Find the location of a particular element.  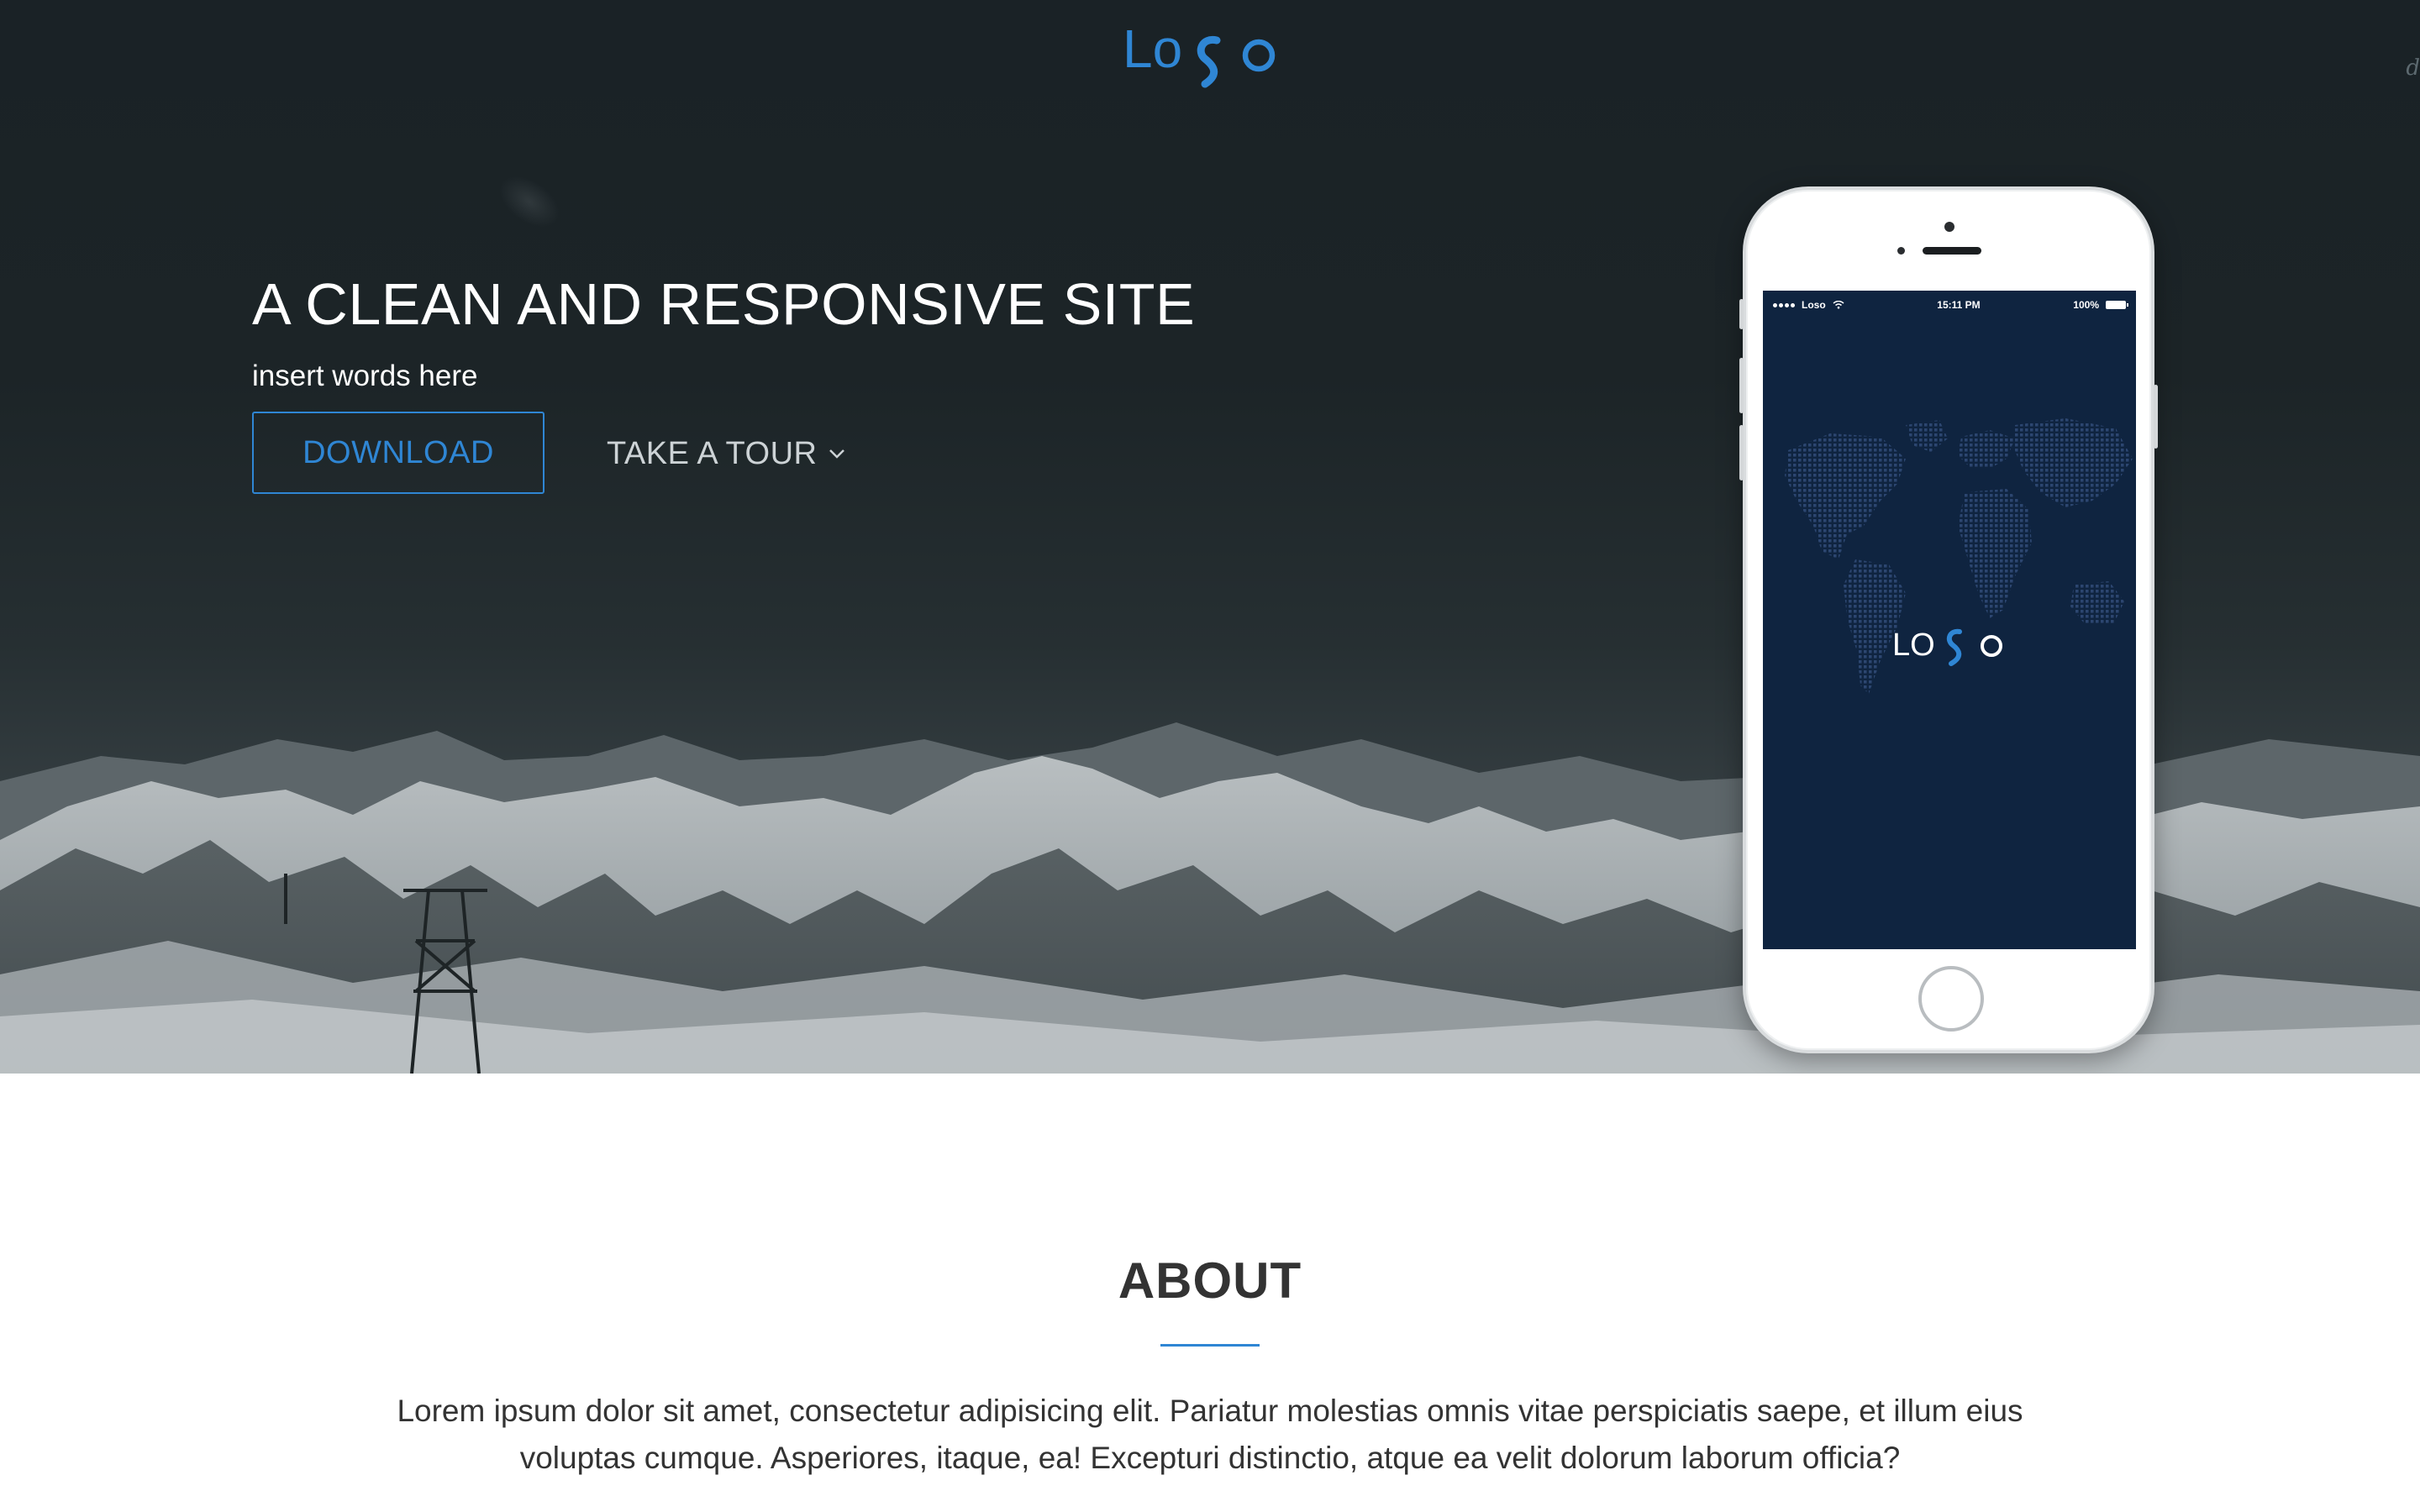

phone-mockup: Loso 15:11 PM 100% LO is located at coordinates (1948, 619).